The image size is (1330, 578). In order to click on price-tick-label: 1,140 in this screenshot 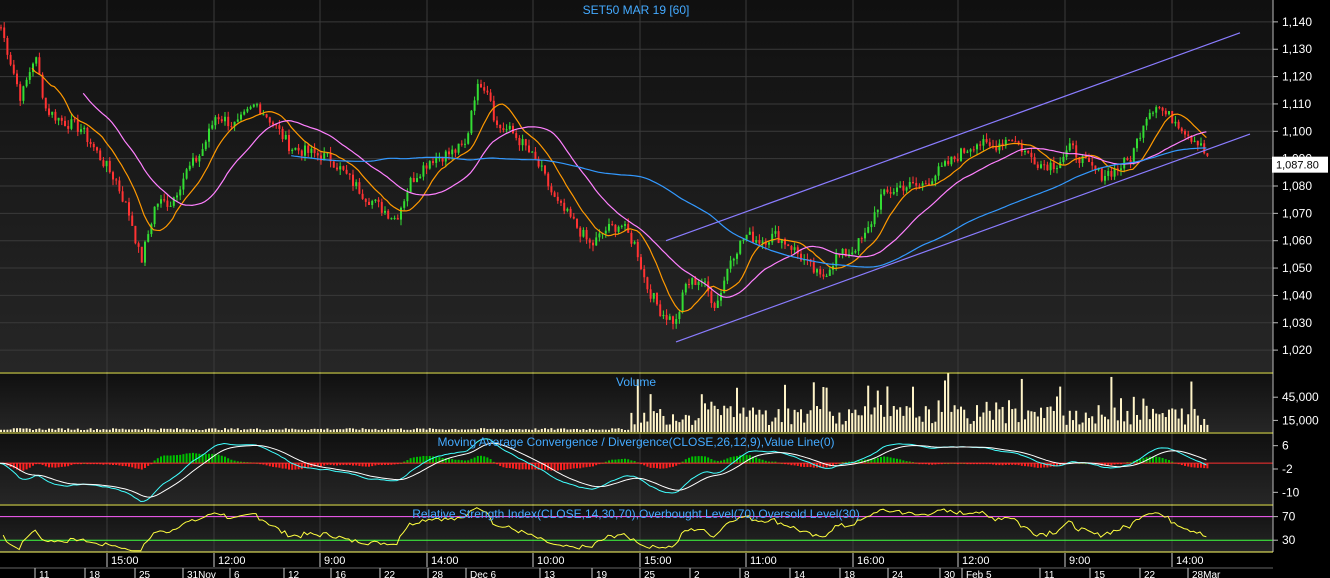, I will do `click(1297, 22)`.